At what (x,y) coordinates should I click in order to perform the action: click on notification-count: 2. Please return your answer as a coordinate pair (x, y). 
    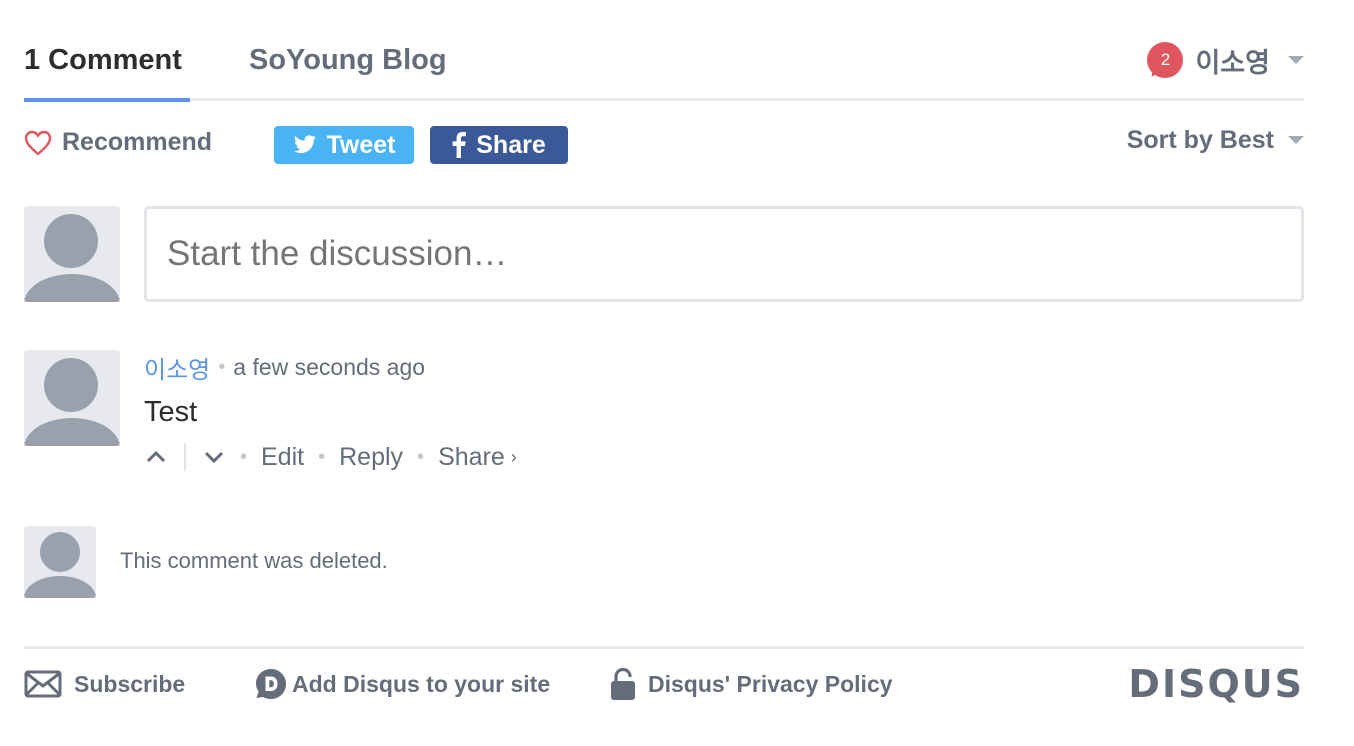
    Looking at the image, I should click on (1165, 60).